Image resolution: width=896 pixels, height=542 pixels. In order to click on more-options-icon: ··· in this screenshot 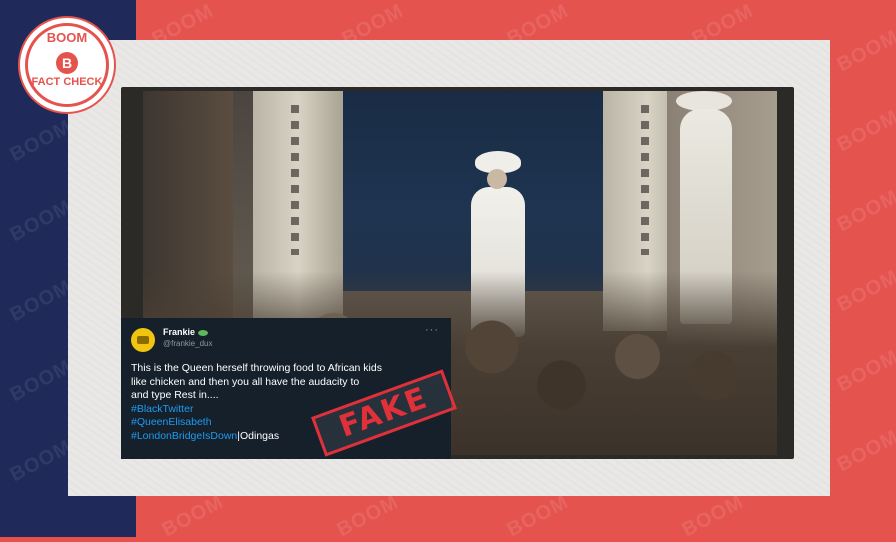, I will do `click(432, 330)`.